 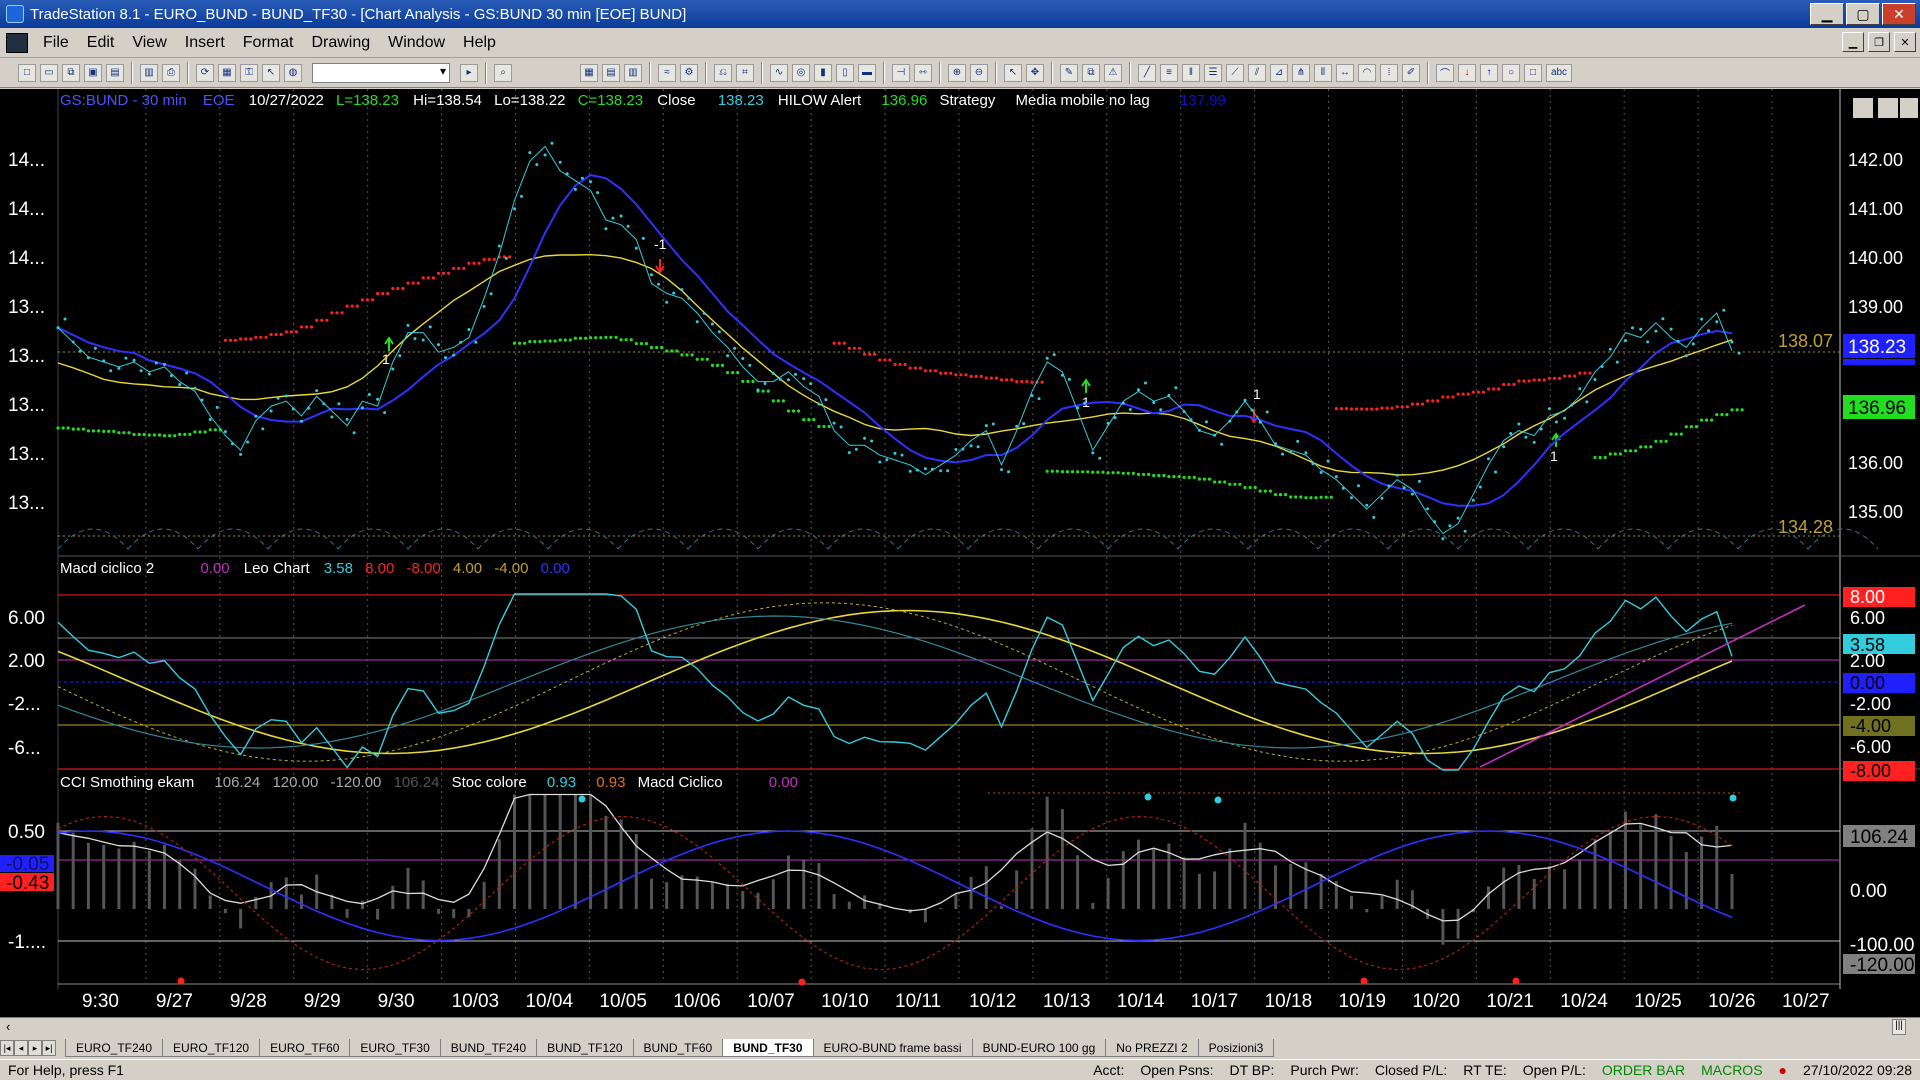 I want to click on vertical-line-icon: ‖, so click(x=1191, y=72).